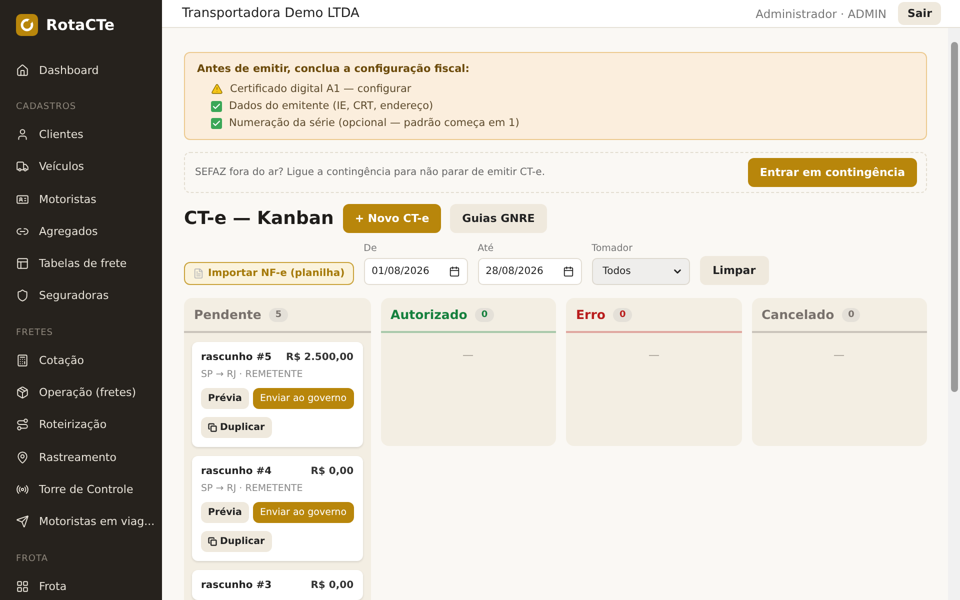 This screenshot has width=960, height=600. I want to click on checklist-item: Numeração da série (opcional — padrão começa em 1), so click(374, 123).